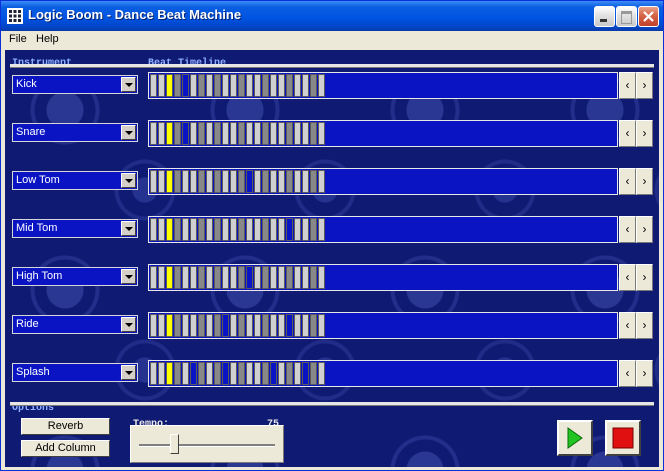 This screenshot has height=471, width=664. What do you see at coordinates (648, 16) in the screenshot?
I see `close-button` at bounding box center [648, 16].